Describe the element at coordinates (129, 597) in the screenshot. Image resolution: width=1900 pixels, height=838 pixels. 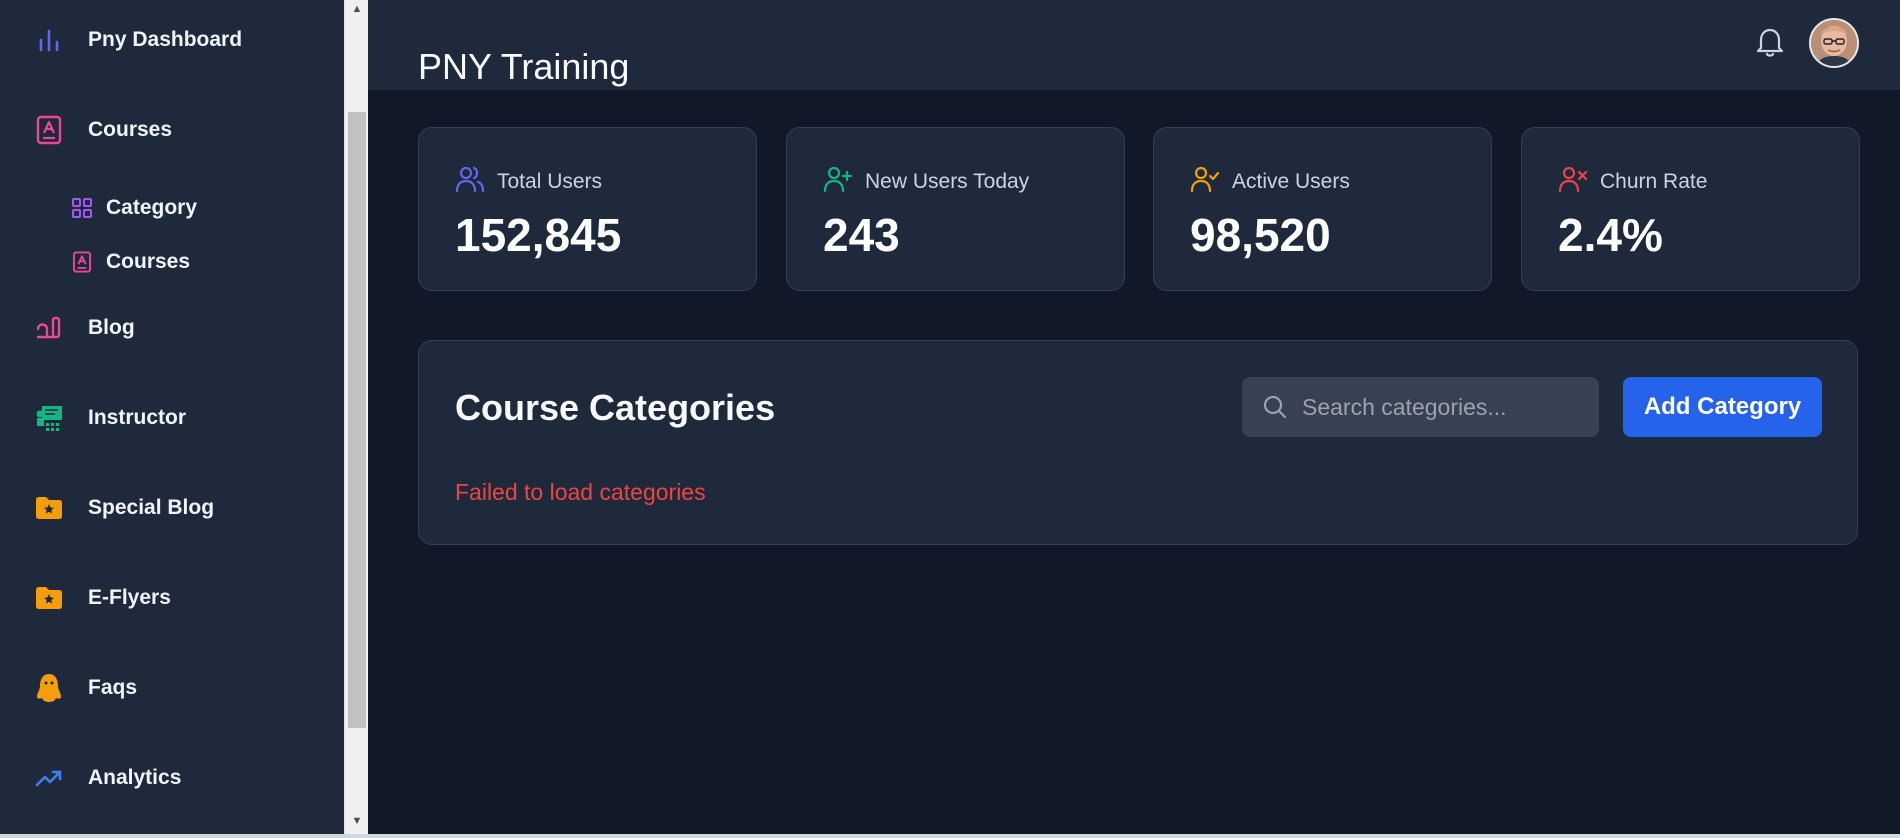
I see `sidebar-item-label: E-Flyers` at that location.